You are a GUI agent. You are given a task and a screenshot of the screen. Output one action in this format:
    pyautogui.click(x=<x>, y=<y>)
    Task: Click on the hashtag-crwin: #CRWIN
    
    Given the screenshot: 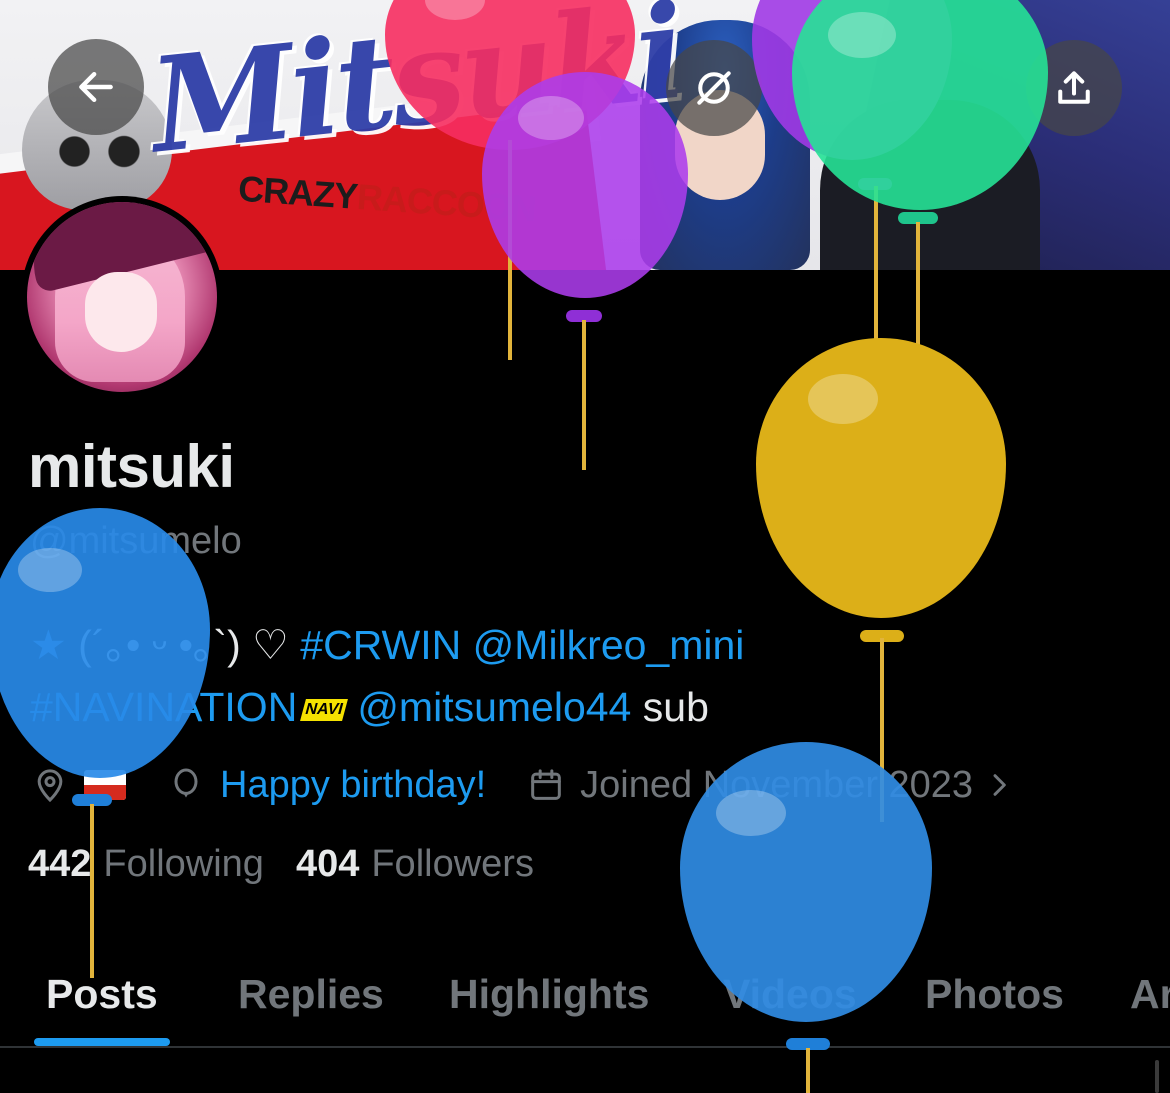 What is the action you would take?
    pyautogui.click(x=380, y=645)
    